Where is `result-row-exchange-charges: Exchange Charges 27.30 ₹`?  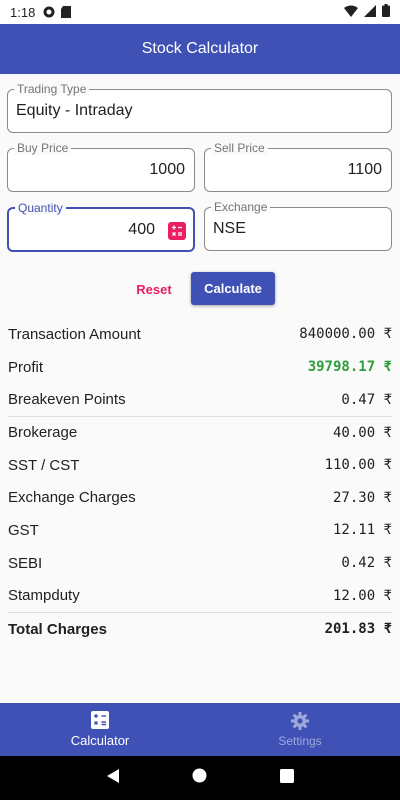 result-row-exchange-charges: Exchange Charges 27.30 ₹ is located at coordinates (200, 497).